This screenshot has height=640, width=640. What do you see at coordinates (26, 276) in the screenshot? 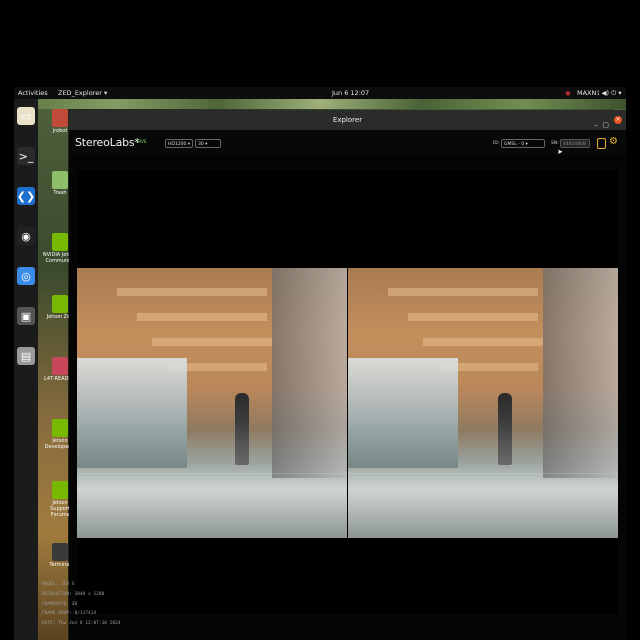
I see `chromium-icon: ◎` at bounding box center [26, 276].